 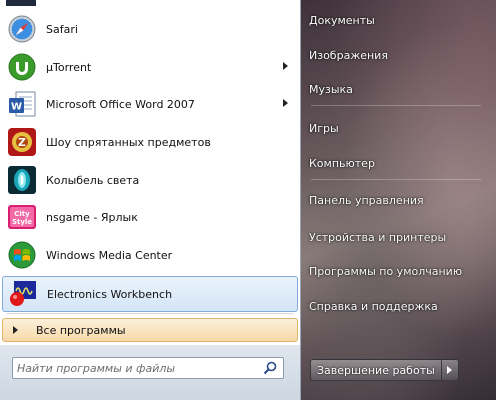 I want to click on hidden-objects-game-icon: Z, so click(x=22, y=142).